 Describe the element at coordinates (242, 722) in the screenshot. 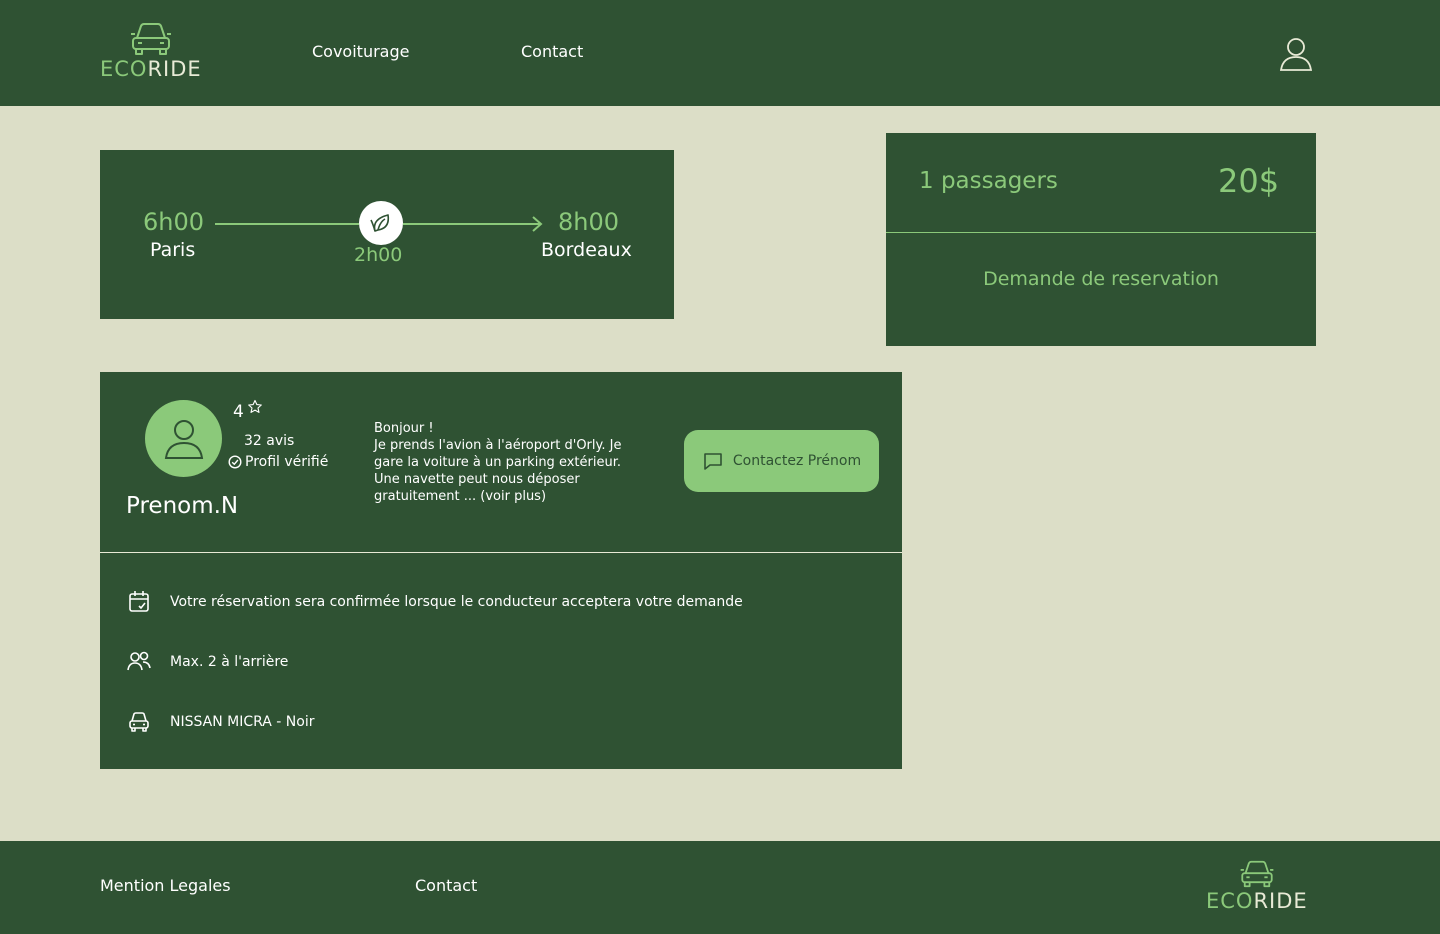

I see `vehicle-text: NISSAN MICRA - Noir` at that location.